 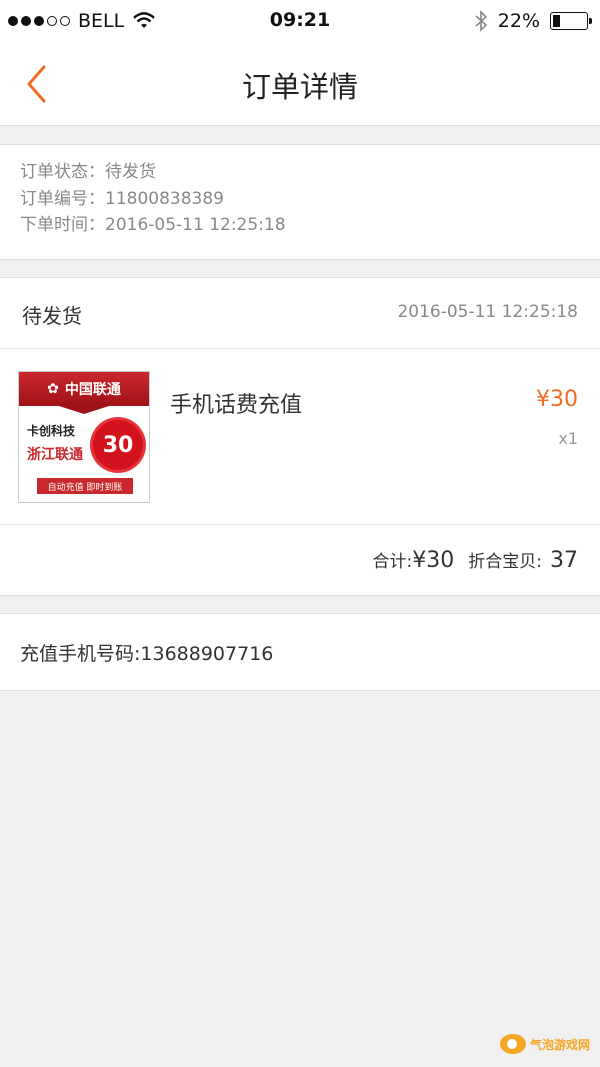 I want to click on battery-level, so click(x=556, y=21).